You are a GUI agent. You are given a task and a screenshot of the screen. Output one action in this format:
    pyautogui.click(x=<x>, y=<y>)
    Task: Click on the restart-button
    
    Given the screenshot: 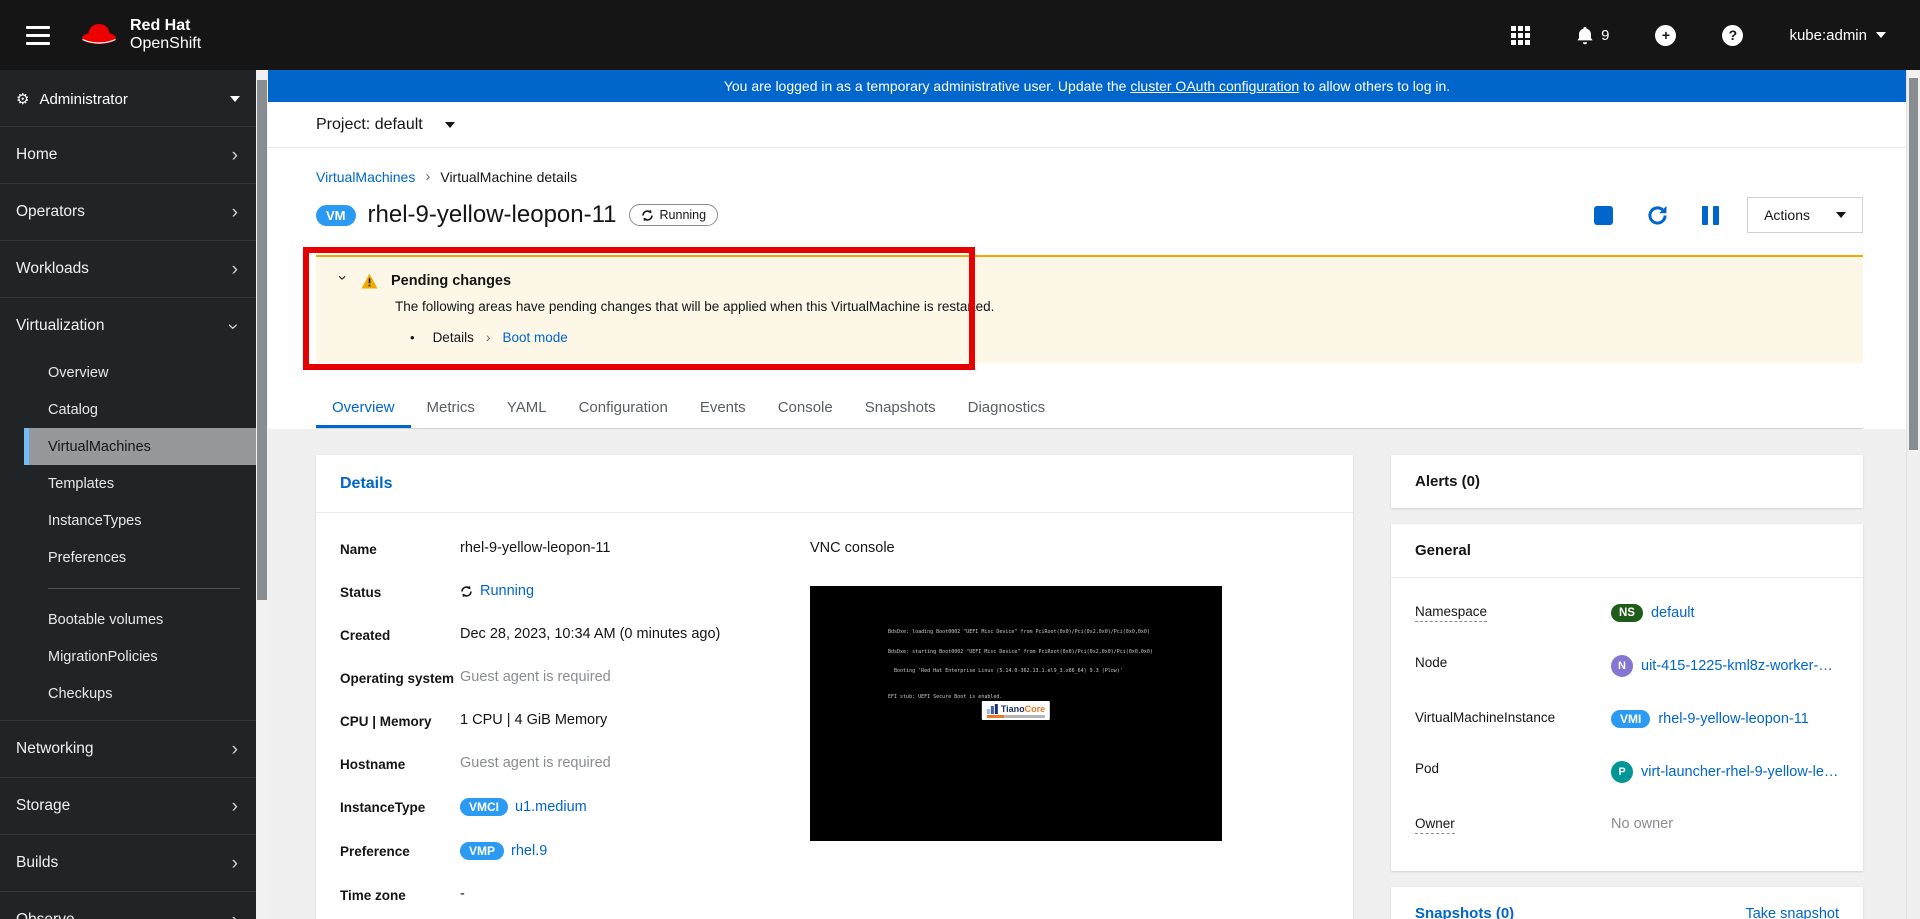 What is the action you would take?
    pyautogui.click(x=1657, y=215)
    